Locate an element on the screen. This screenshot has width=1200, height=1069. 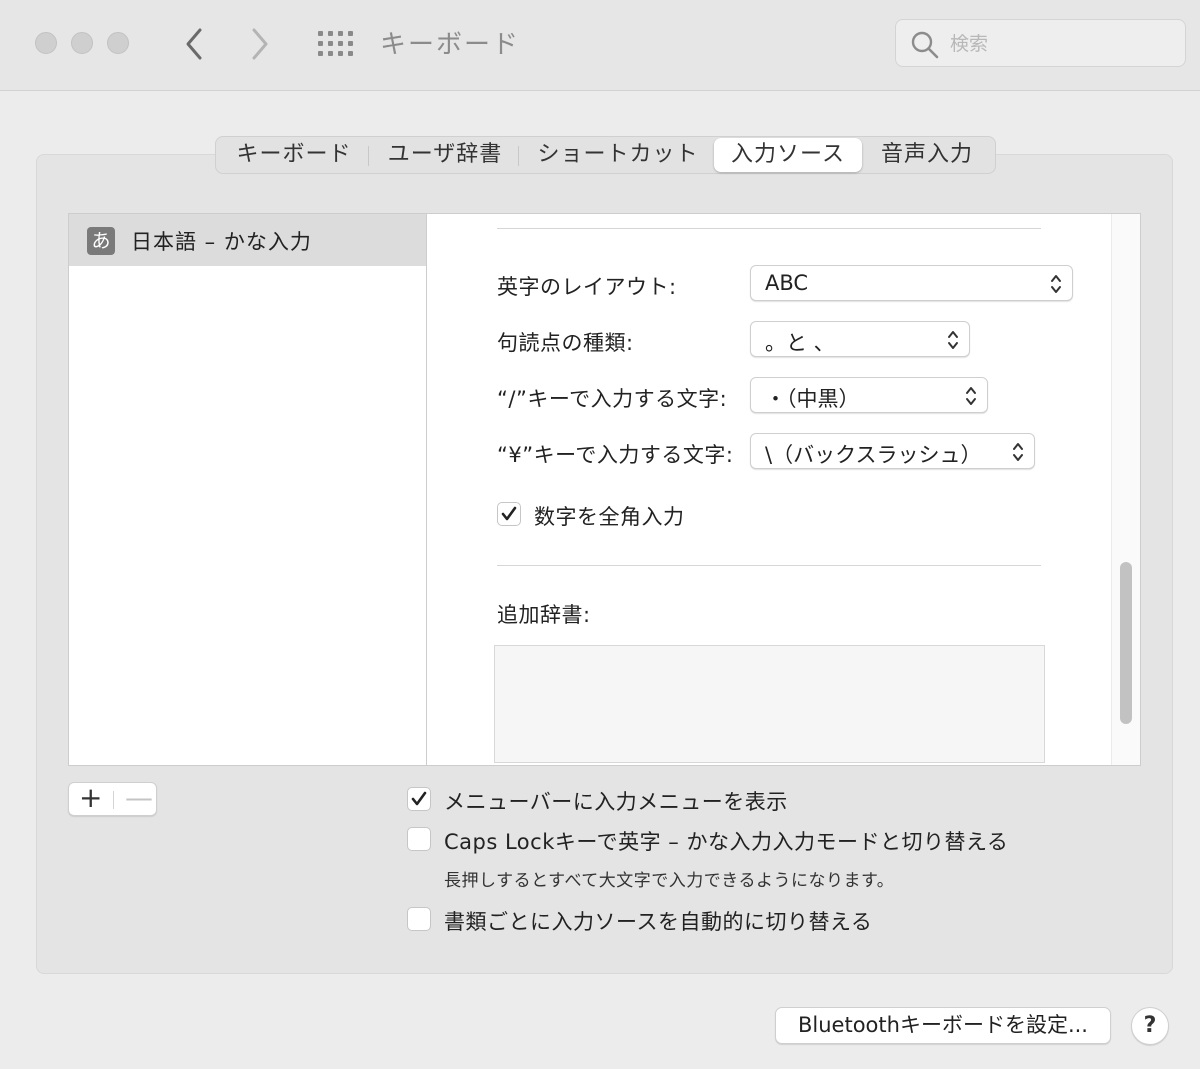
auto-switch-checkbox is located at coordinates (419, 919).